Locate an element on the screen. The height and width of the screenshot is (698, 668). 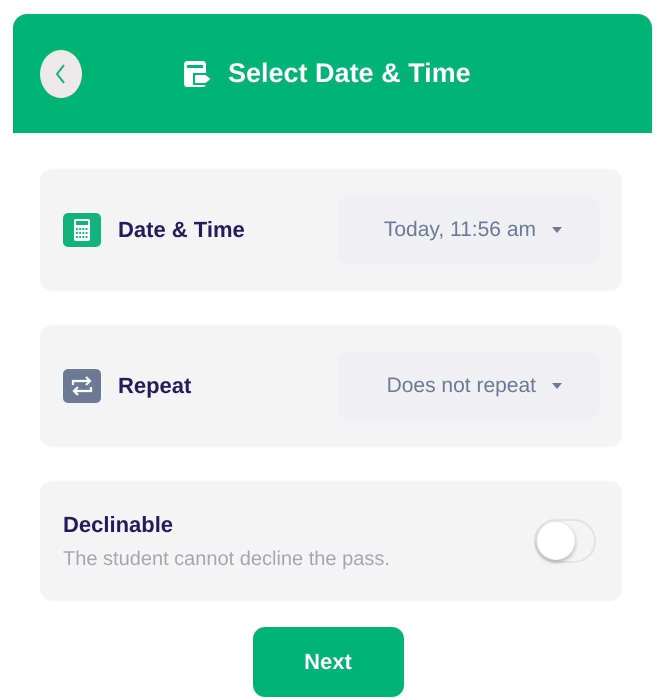
repeat-icon is located at coordinates (82, 386).